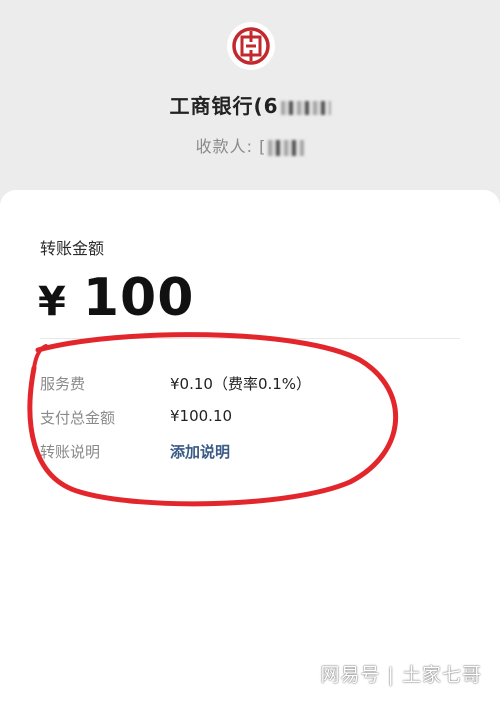  Describe the element at coordinates (401, 675) in the screenshot. I see `watermark: 网易号 | 土家七哥` at that location.